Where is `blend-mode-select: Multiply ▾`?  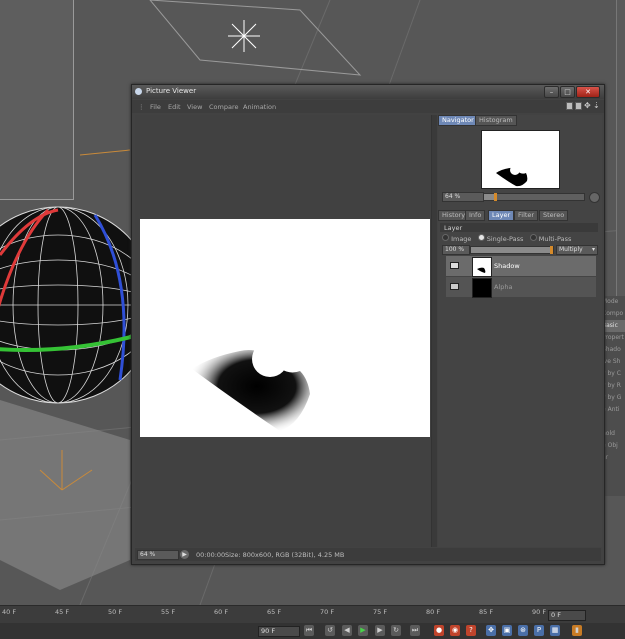 blend-mode-select: Multiply ▾ is located at coordinates (577, 250).